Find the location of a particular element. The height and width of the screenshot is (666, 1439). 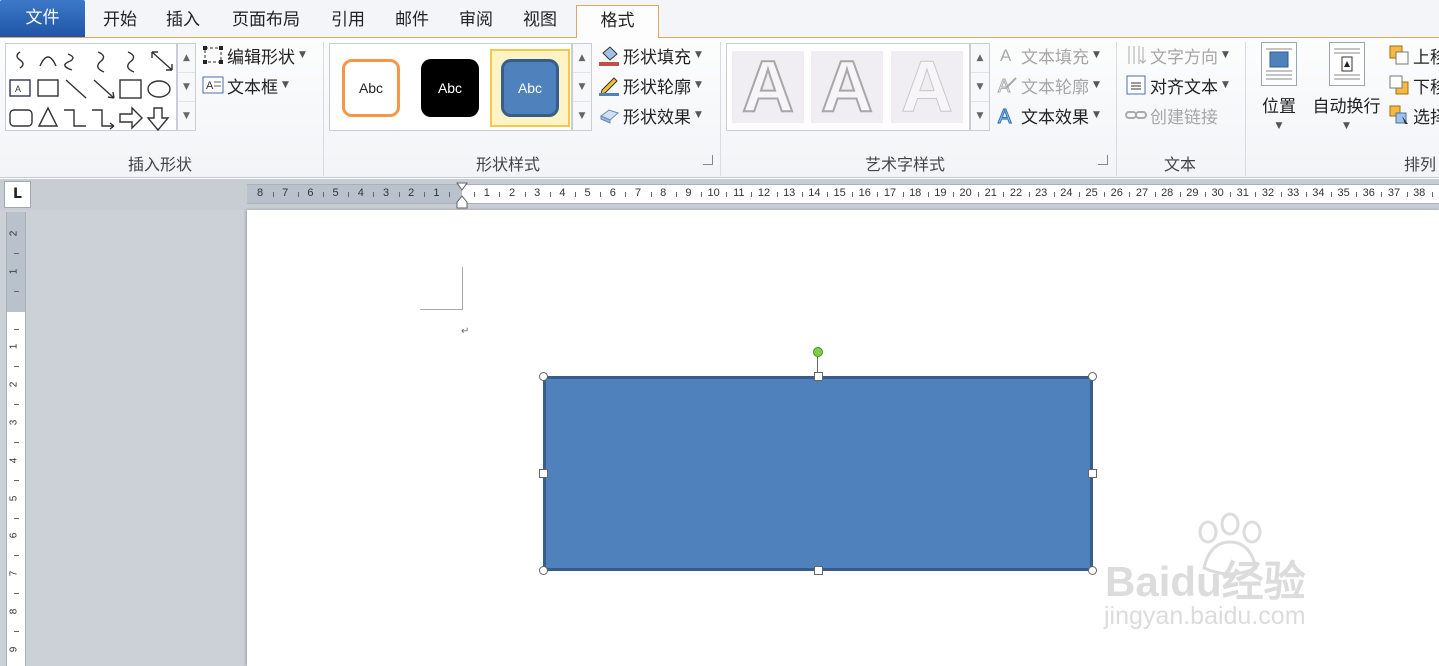

tab-home: 开始 is located at coordinates (120, 21).